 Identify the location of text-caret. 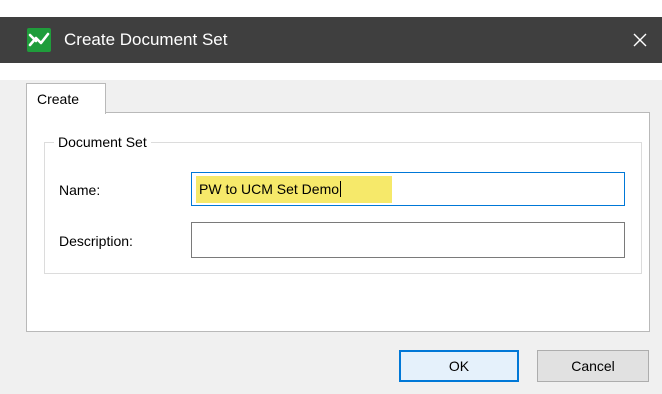
(341, 189).